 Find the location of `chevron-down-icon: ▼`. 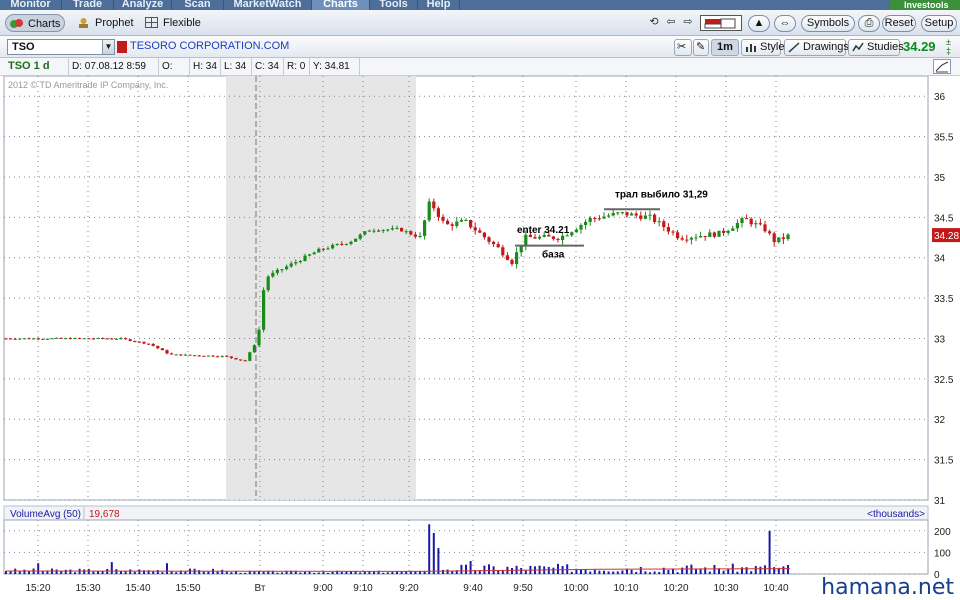

chevron-down-icon: ▼ is located at coordinates (108, 47).